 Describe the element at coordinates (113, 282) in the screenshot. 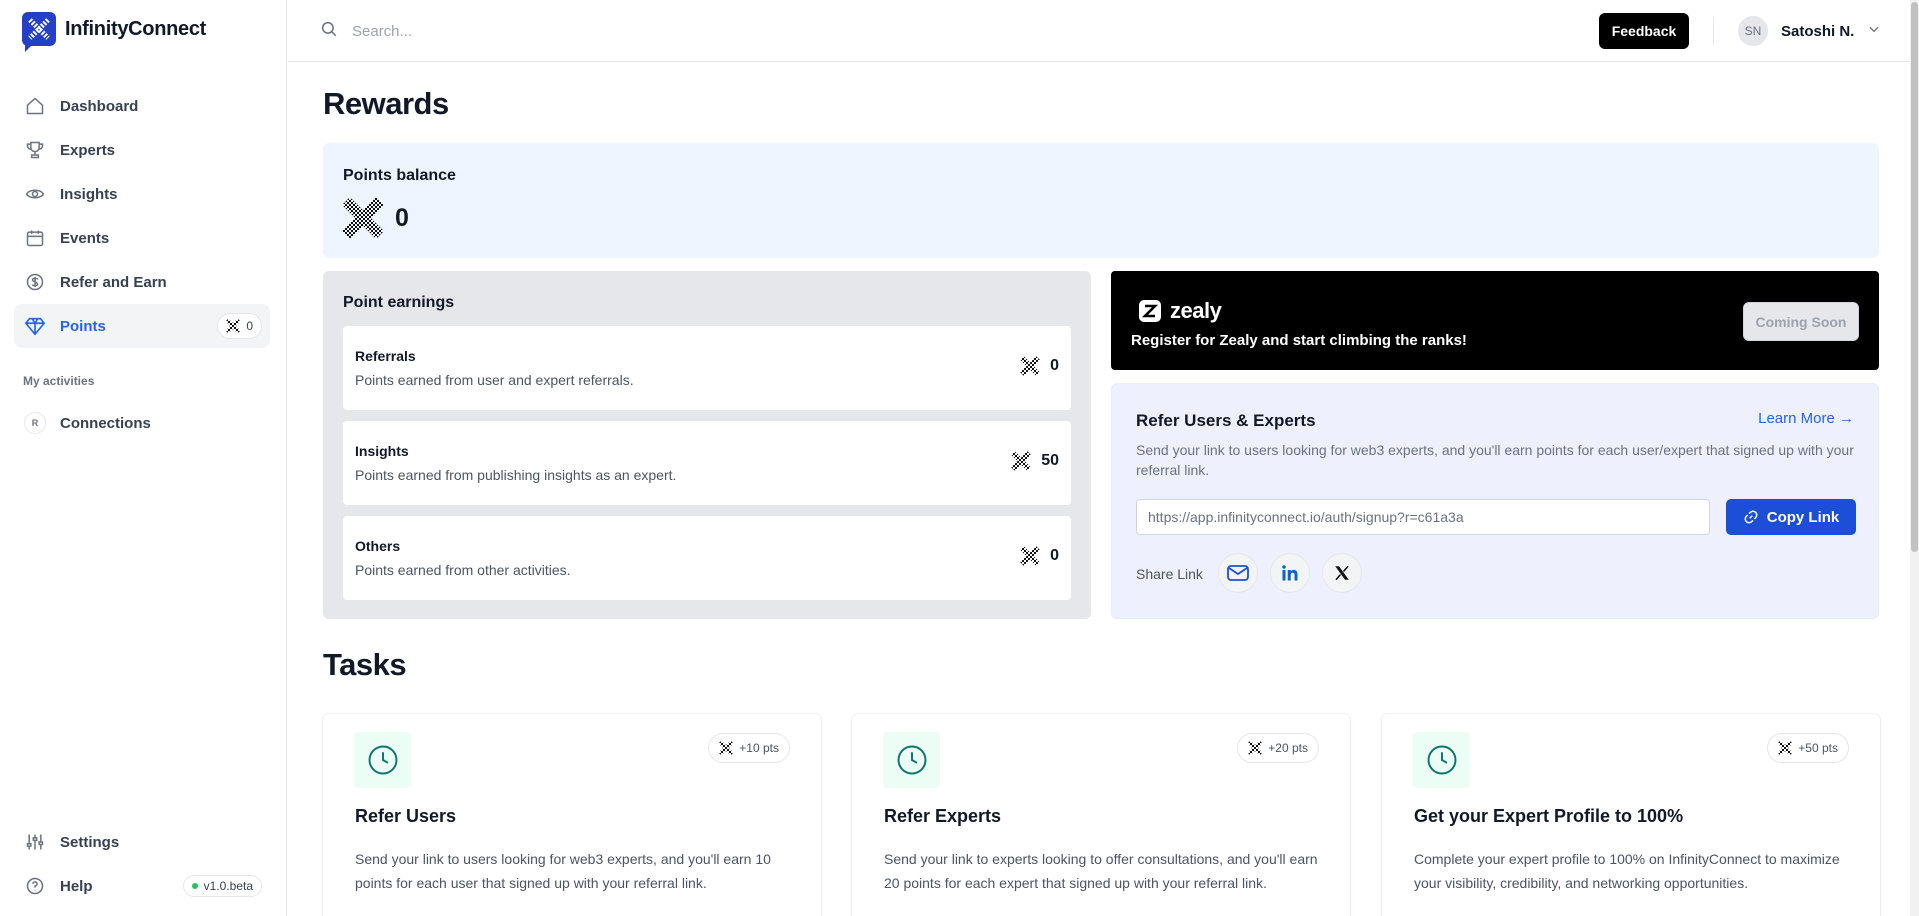

I see `sidebar-item-label: Refer and Earn` at that location.